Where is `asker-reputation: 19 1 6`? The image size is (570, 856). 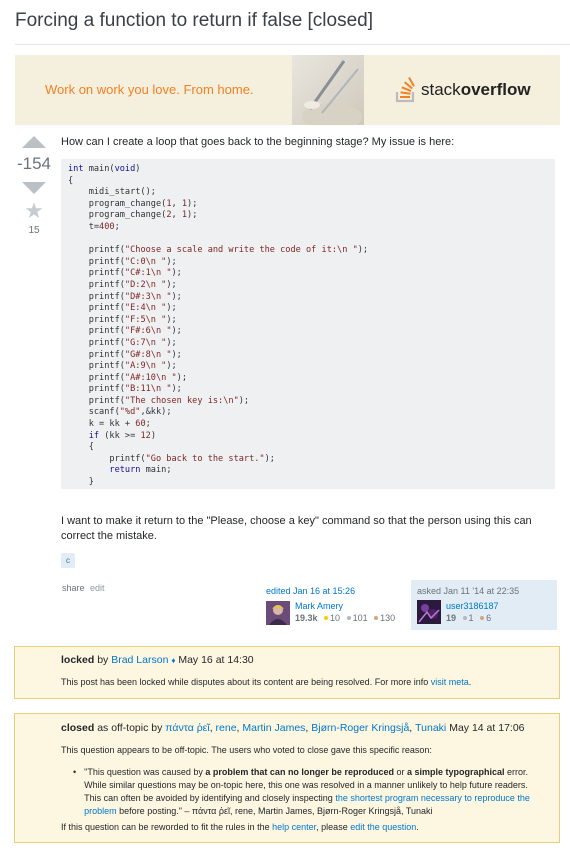 asker-reputation: 19 1 6 is located at coordinates (468, 618).